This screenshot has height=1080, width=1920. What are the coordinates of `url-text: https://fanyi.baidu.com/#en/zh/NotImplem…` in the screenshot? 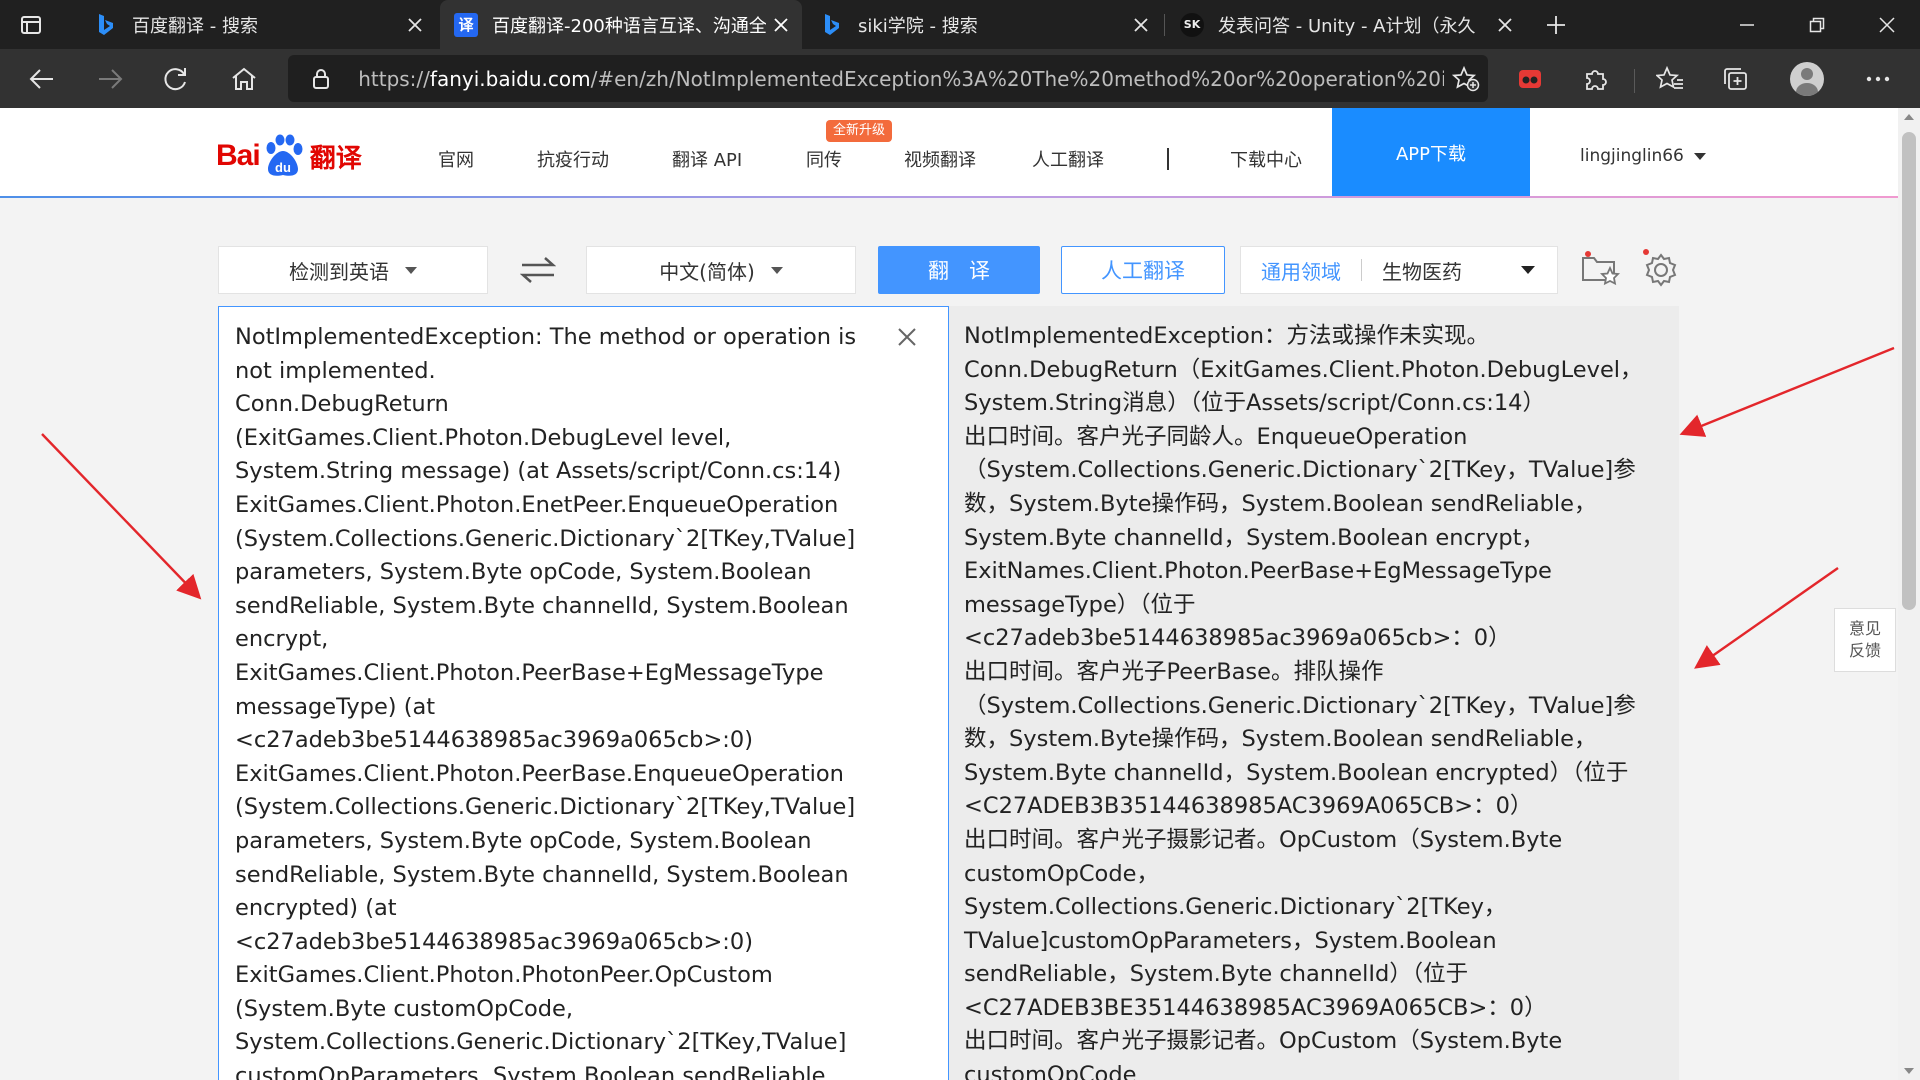 It's located at (892, 79).